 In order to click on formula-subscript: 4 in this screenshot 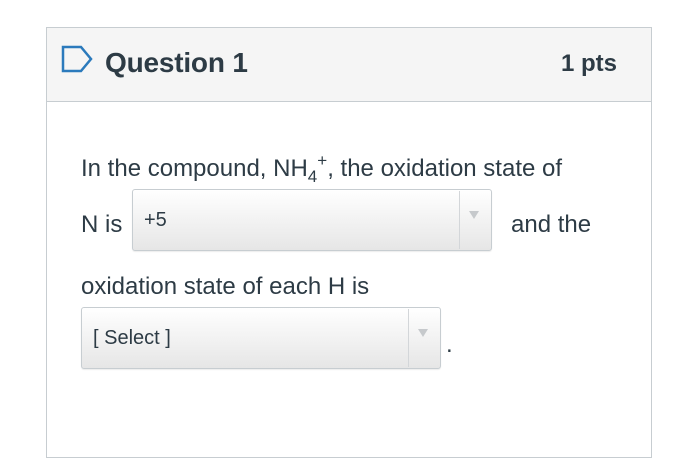, I will do `click(312, 176)`.